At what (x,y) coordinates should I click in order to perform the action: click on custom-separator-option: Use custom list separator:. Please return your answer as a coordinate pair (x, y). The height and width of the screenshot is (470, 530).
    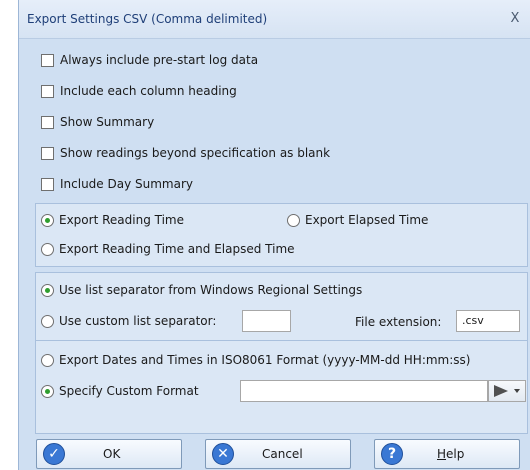
    Looking at the image, I should click on (128, 322).